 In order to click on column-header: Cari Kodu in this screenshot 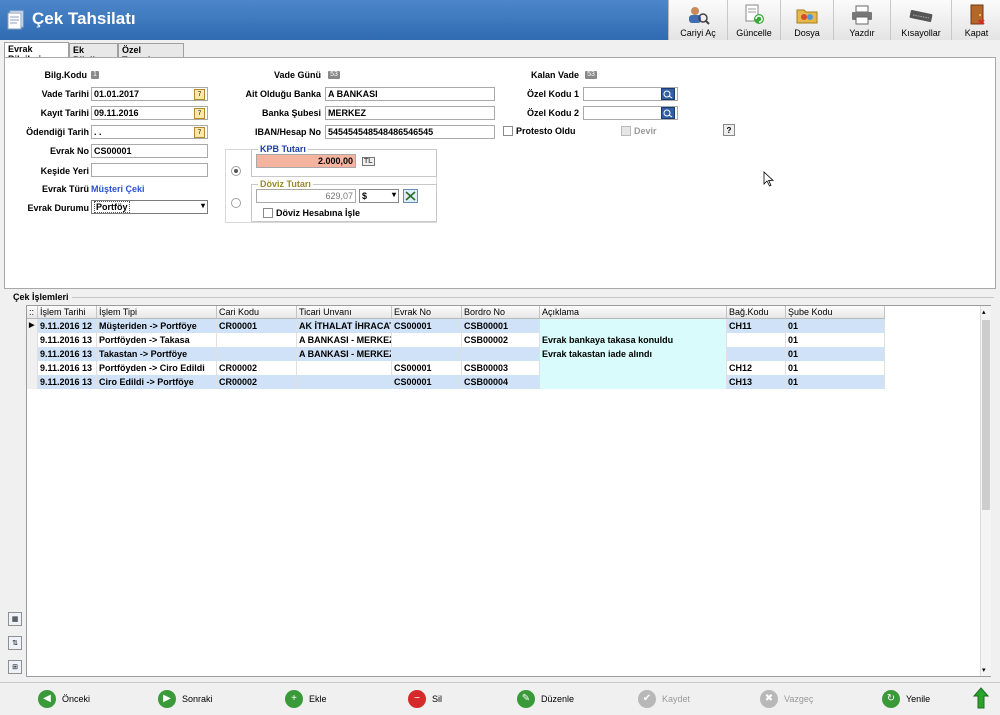, I will do `click(257, 312)`.